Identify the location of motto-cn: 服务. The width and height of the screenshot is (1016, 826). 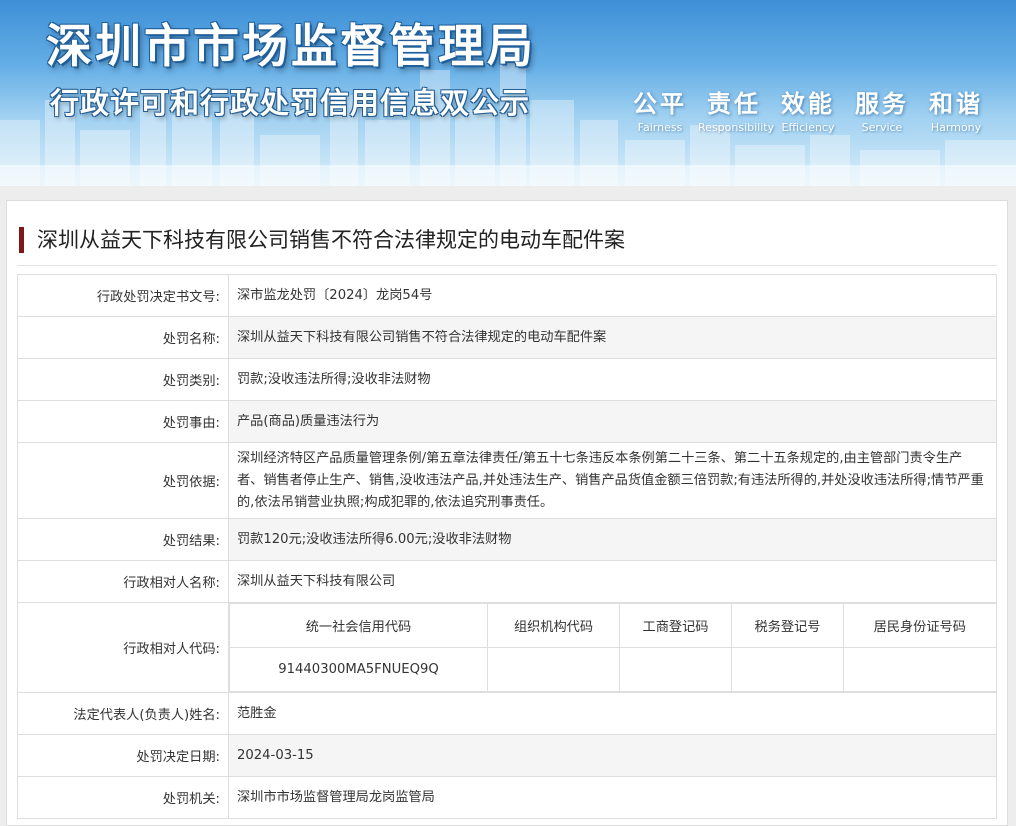
(882, 104).